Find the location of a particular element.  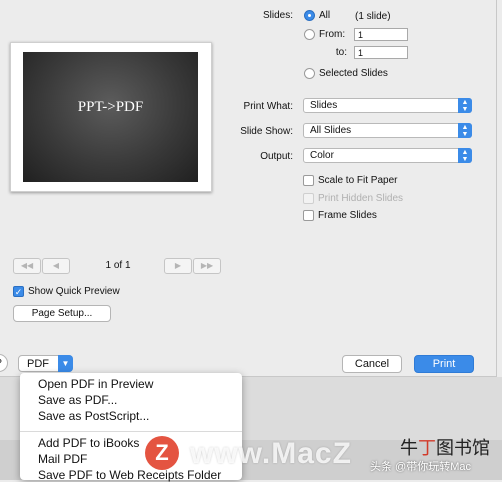

selected-slides-radio is located at coordinates (309, 73).